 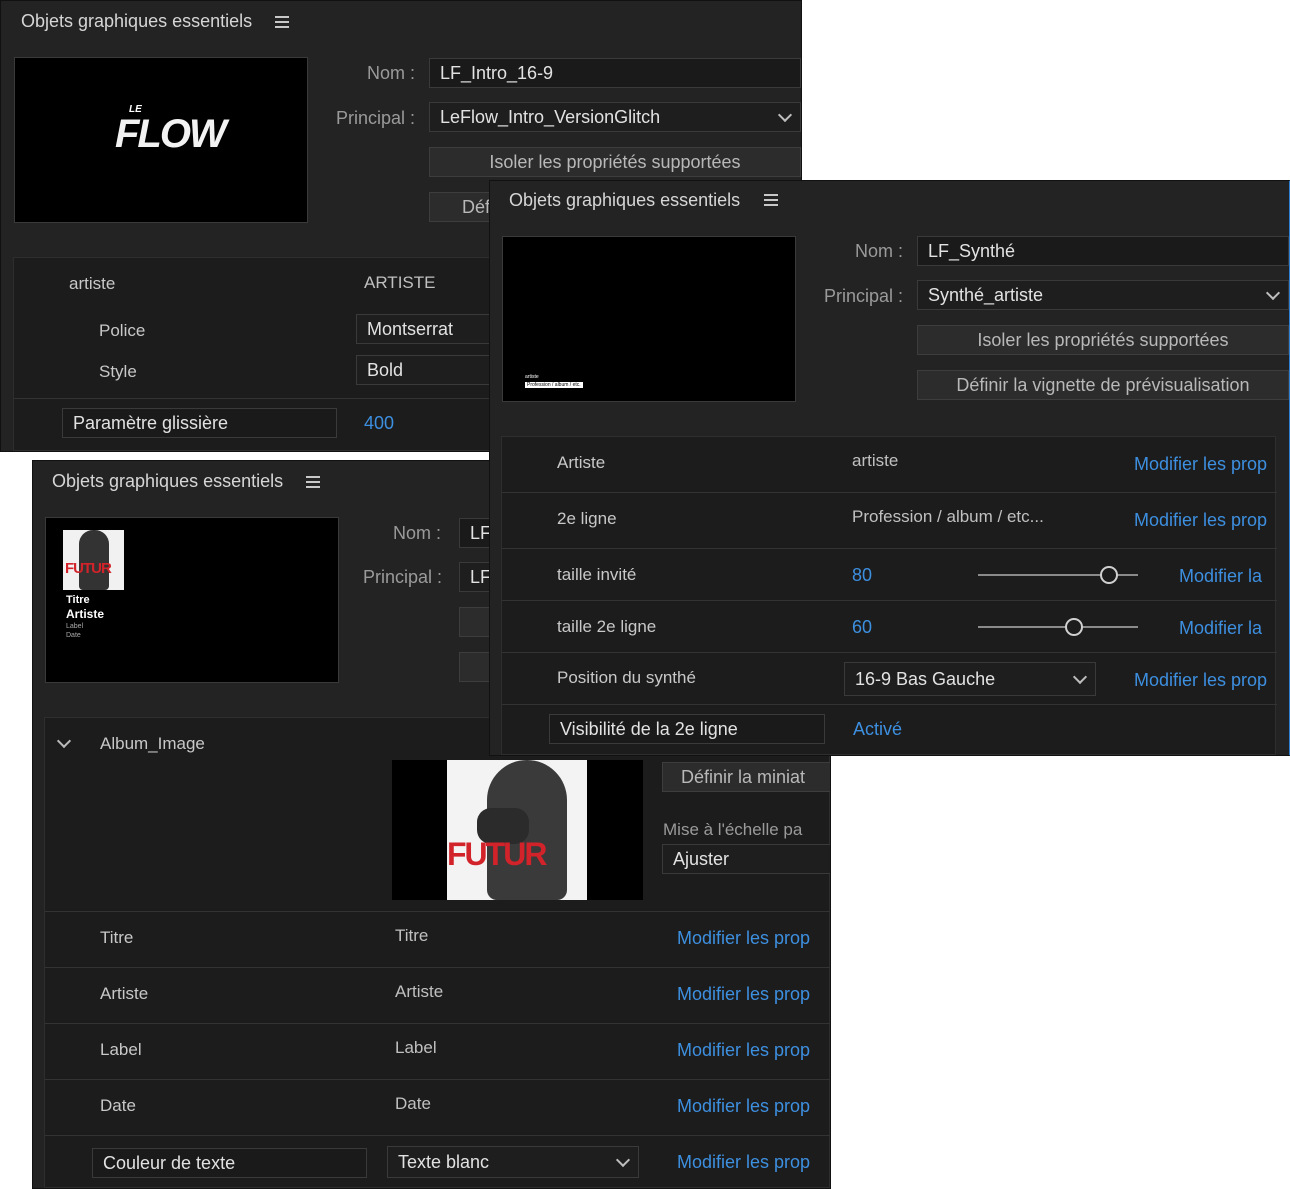 I want to click on row-value: Titre, so click(x=411, y=936).